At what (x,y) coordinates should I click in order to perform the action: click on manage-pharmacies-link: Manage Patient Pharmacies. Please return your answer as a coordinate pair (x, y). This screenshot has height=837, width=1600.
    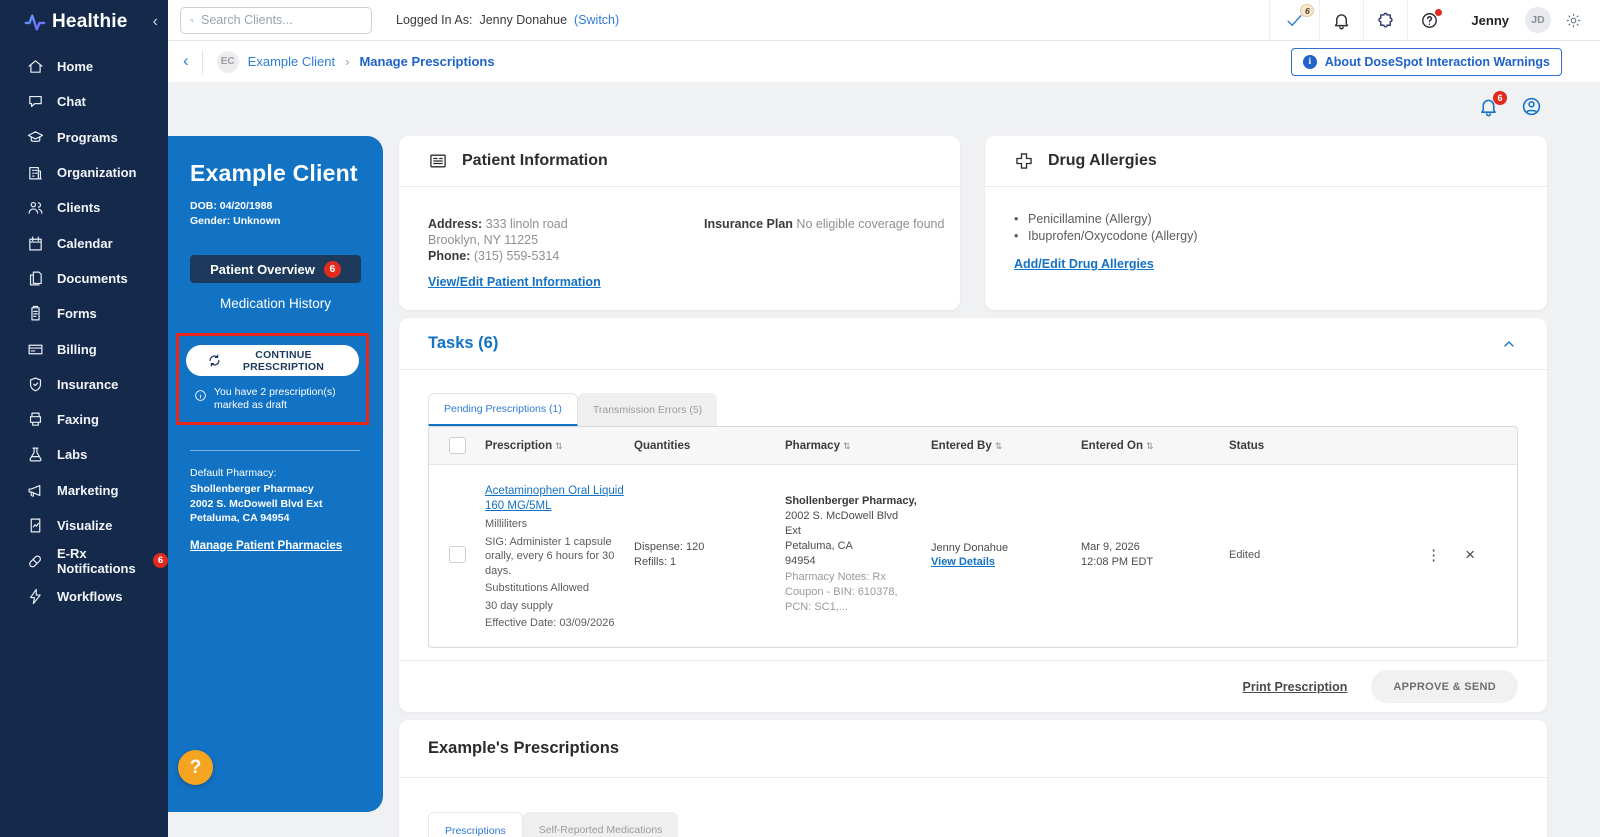
    Looking at the image, I should click on (266, 546).